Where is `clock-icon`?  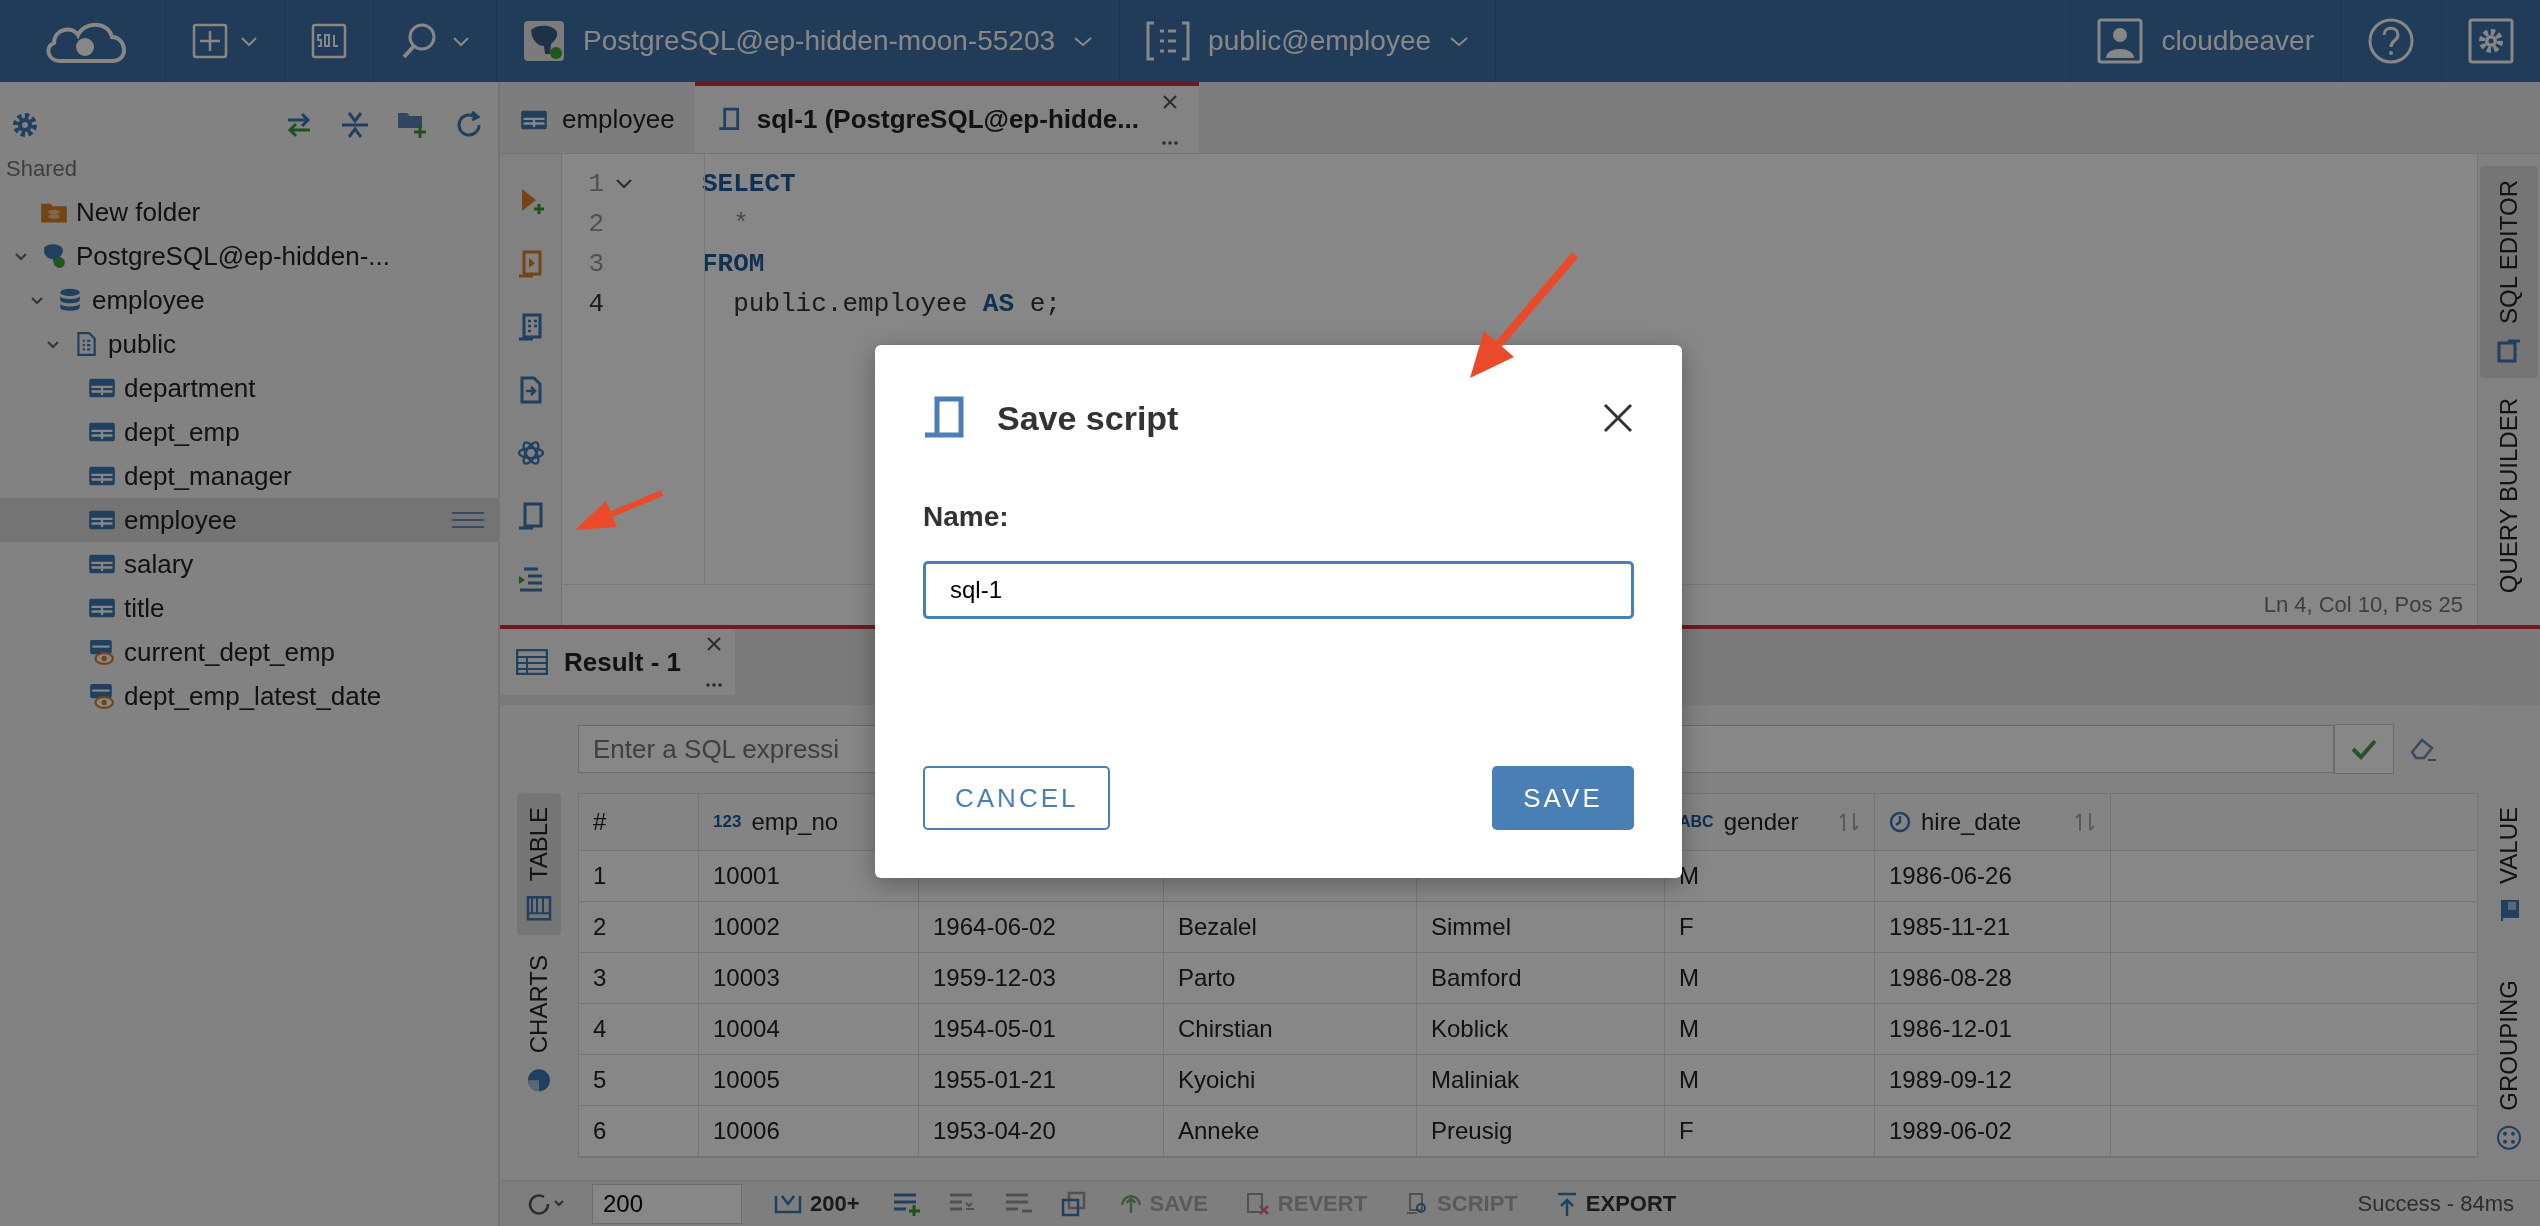
clock-icon is located at coordinates (1900, 822).